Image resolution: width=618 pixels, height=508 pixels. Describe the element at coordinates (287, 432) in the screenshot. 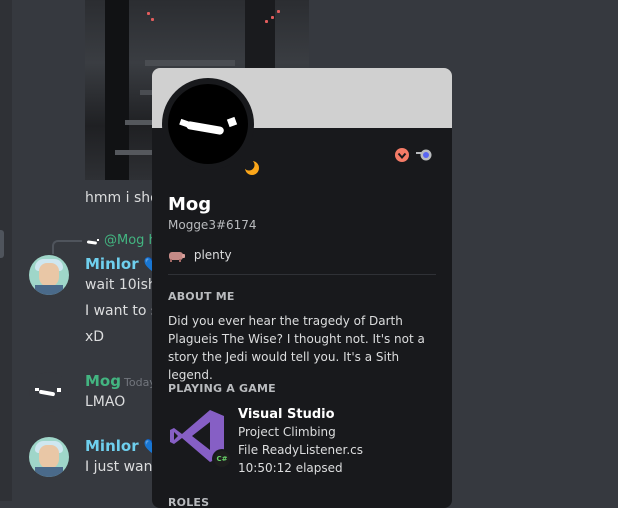

I see `game-details: Project Climbing` at that location.